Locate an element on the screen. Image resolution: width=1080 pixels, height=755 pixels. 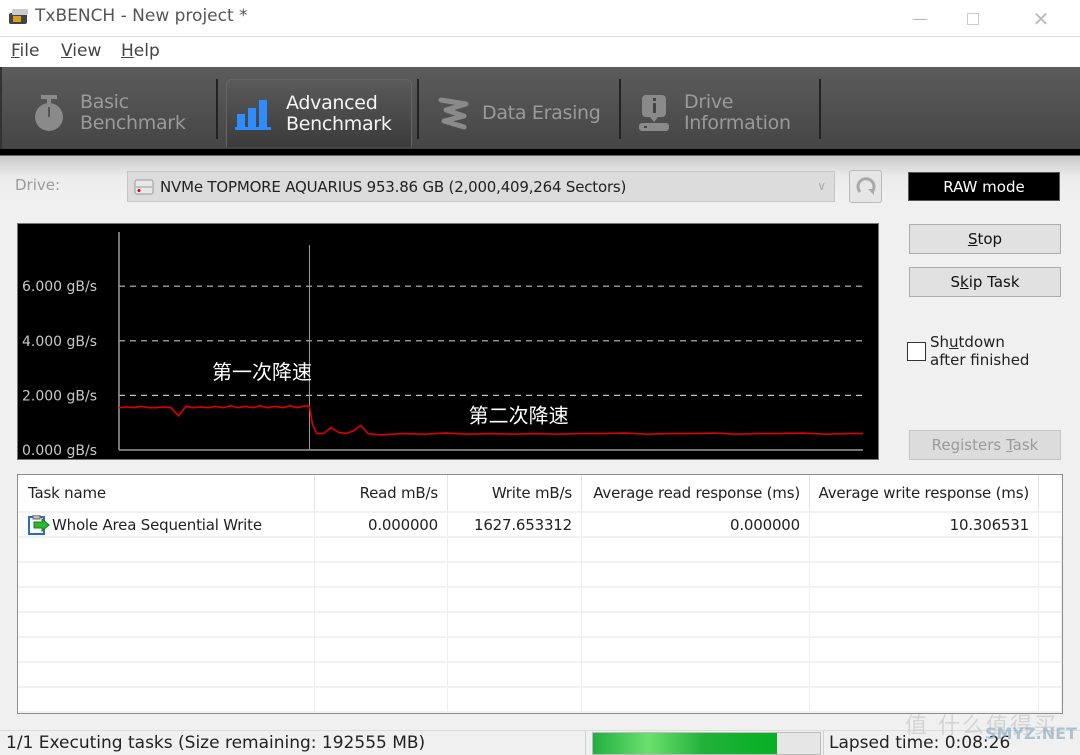
minimize-button: — is located at coordinates (920, 18).